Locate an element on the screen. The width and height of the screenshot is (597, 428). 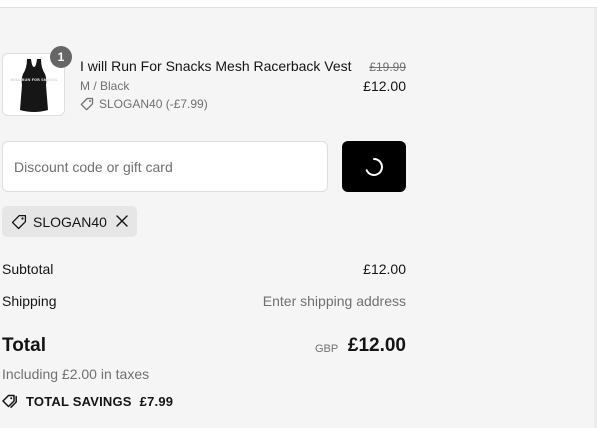
product-discount: SLOGAN40 (-£7.99) is located at coordinates (144, 104).